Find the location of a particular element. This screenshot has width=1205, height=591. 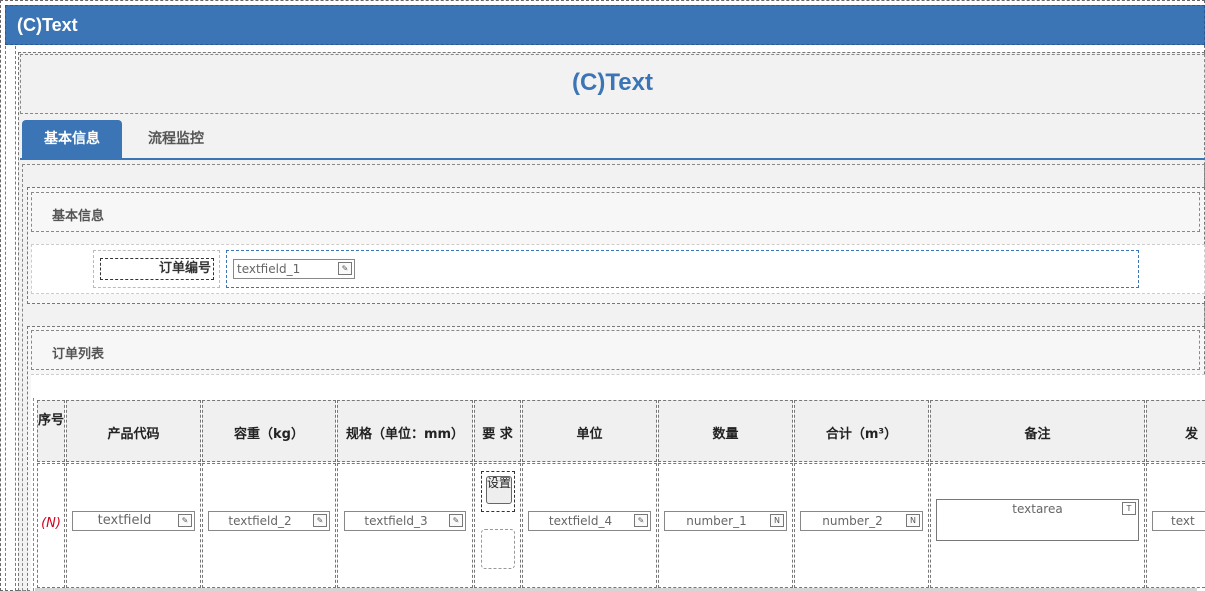

form-title-box: (C)Text is located at coordinates (612, 84).